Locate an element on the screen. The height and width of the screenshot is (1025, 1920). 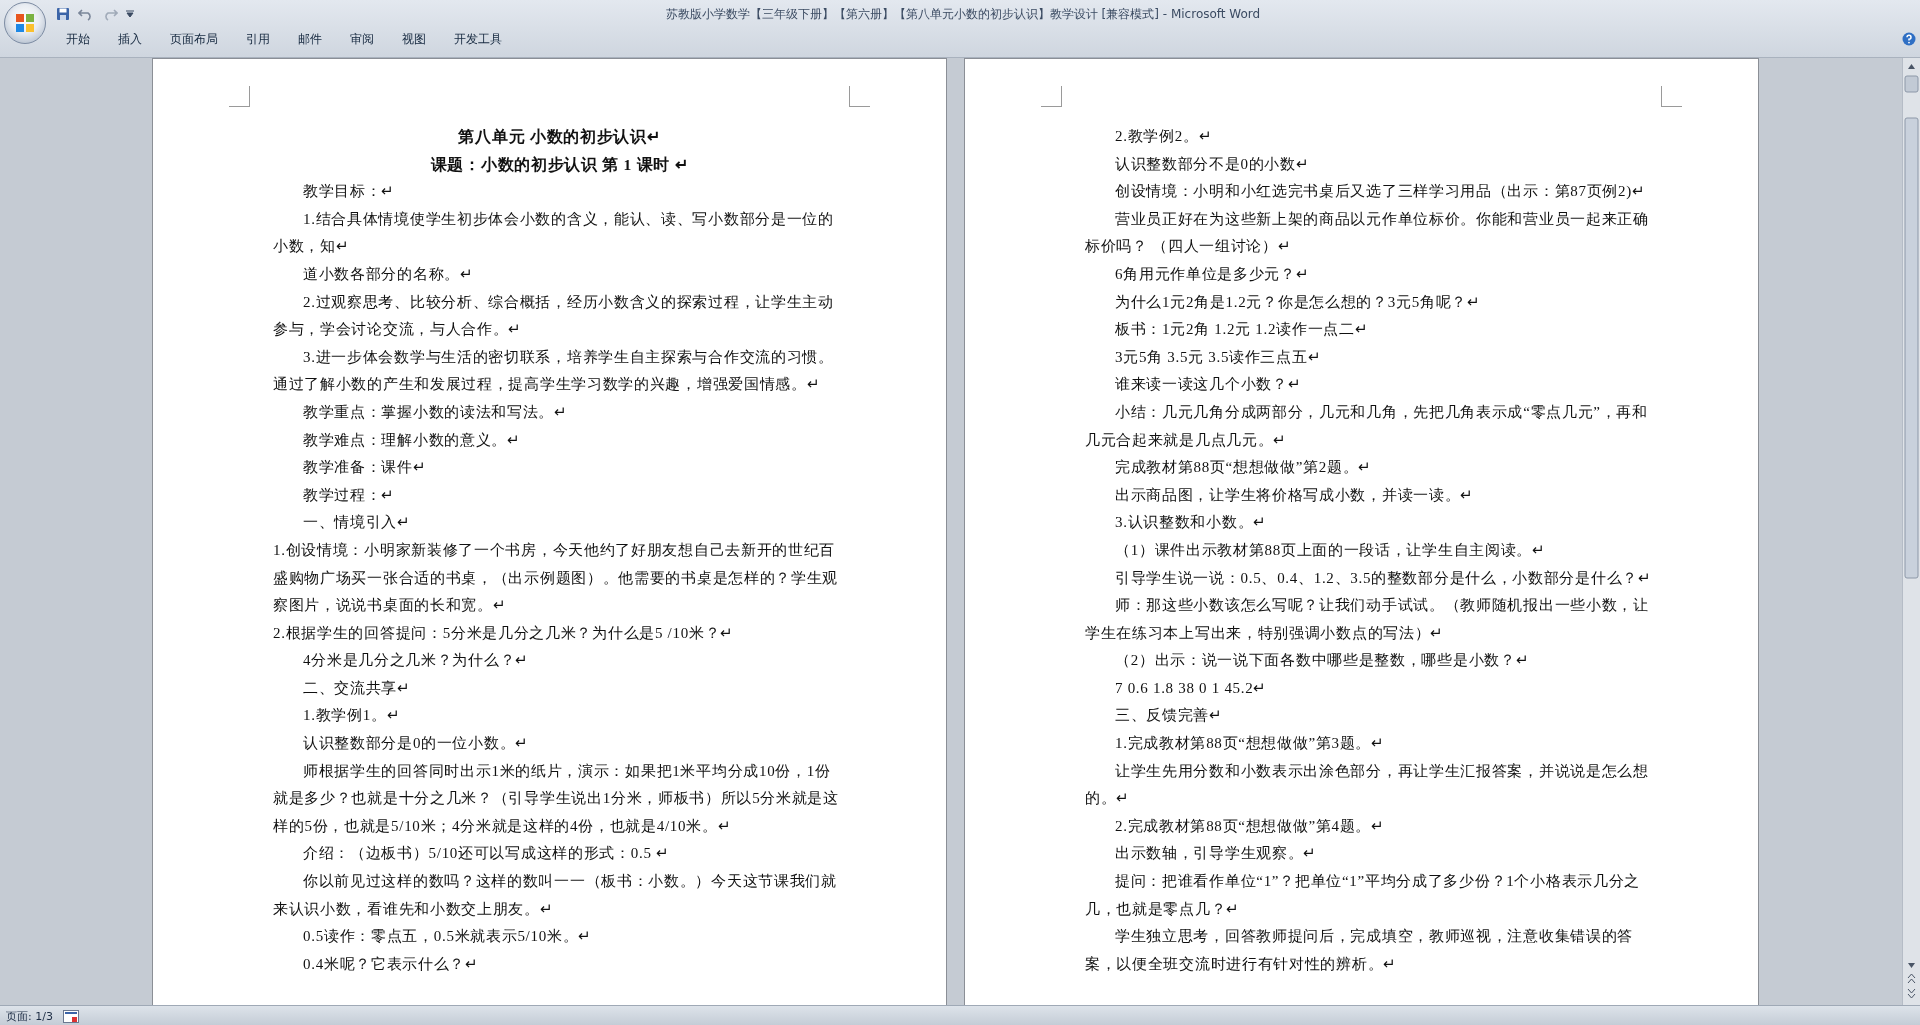
paragraph: 营业员正好在为这些新上架的商品以元作单位标价。你能和营业员一起来正确标价吗？ （四人一组讨论）↵ is located at coordinates (1367, 233).